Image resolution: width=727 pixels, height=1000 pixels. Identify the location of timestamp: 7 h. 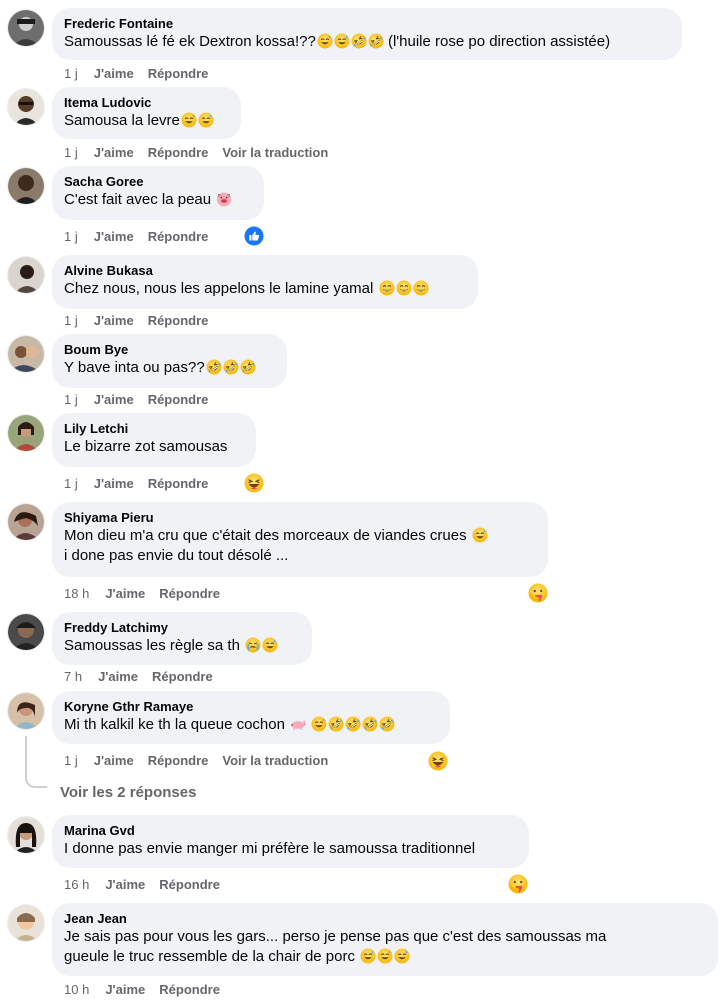
(73, 677).